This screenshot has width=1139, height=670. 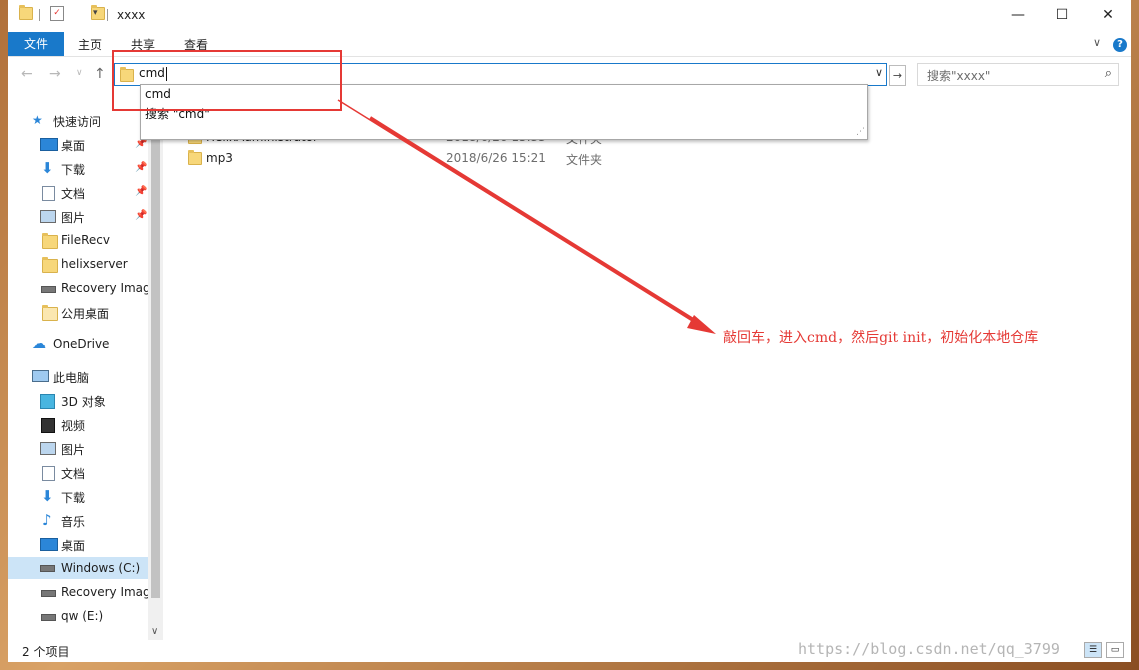 I want to click on watermark: https://blog.csdn.net/qq_3799, so click(x=929, y=649).